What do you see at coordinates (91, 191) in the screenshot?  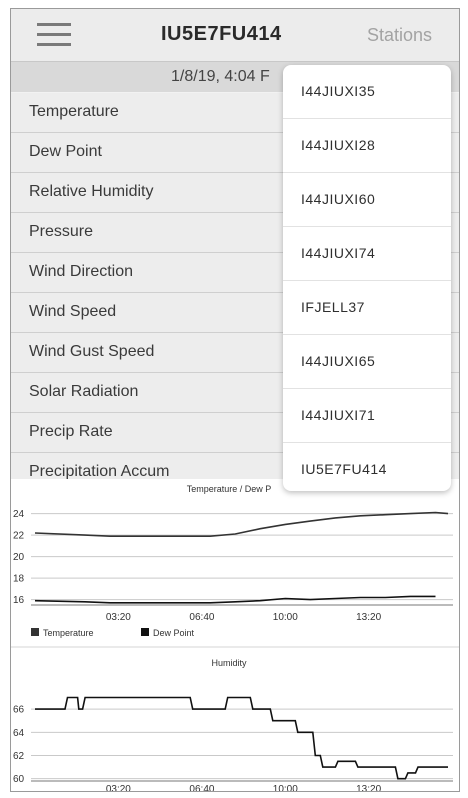 I see `row-label: Relative Humidity` at bounding box center [91, 191].